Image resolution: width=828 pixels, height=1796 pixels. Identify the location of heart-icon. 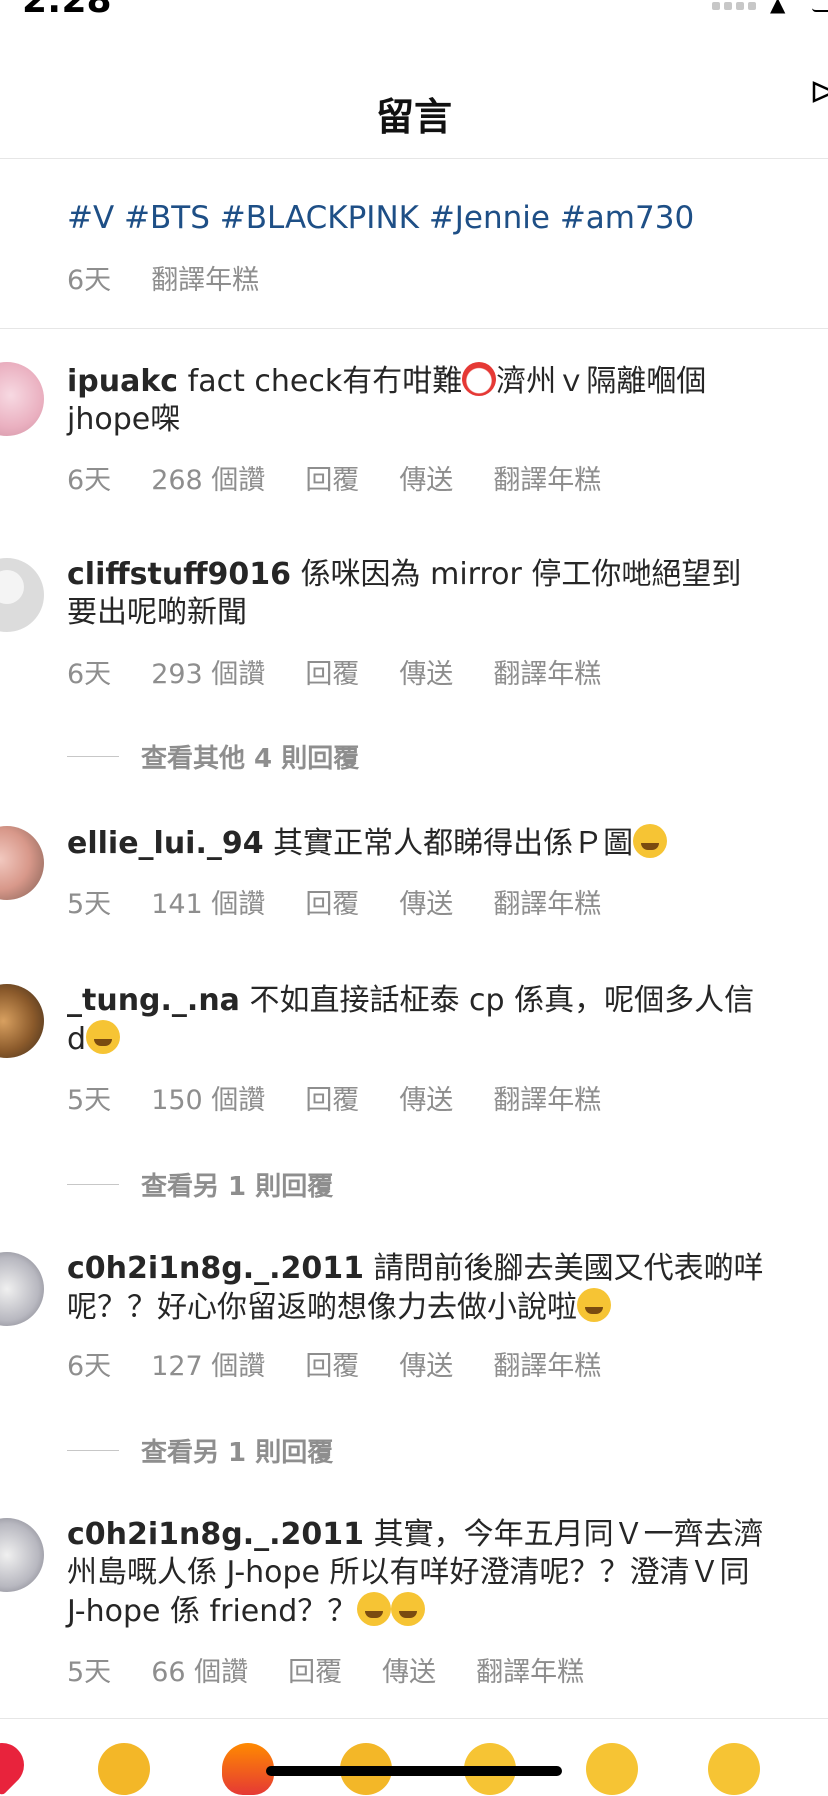
(17, 1764).